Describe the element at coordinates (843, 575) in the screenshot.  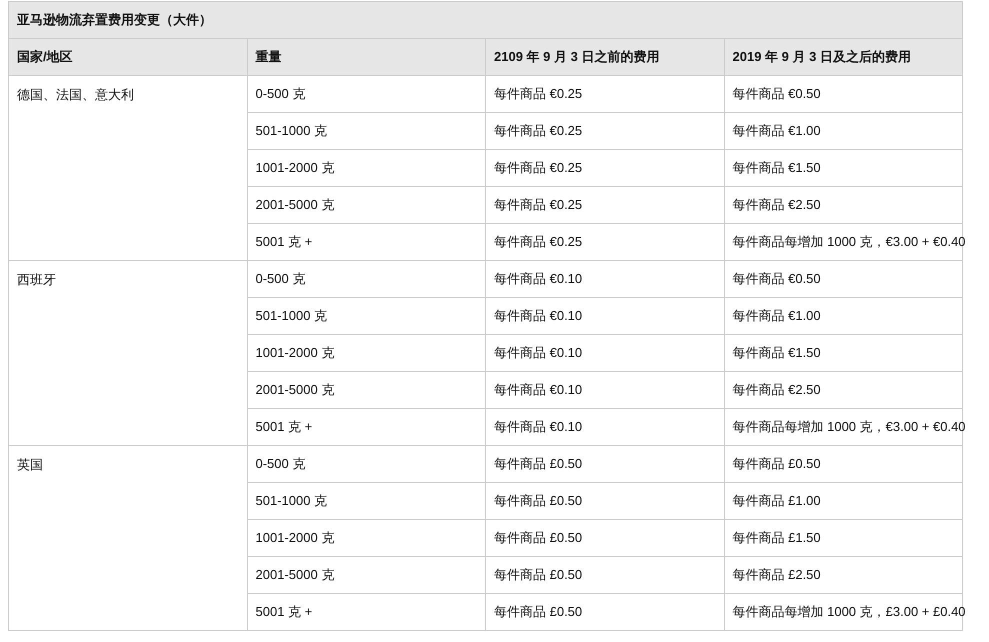
I see `table-cell: 每件商品 £2.50` at that location.